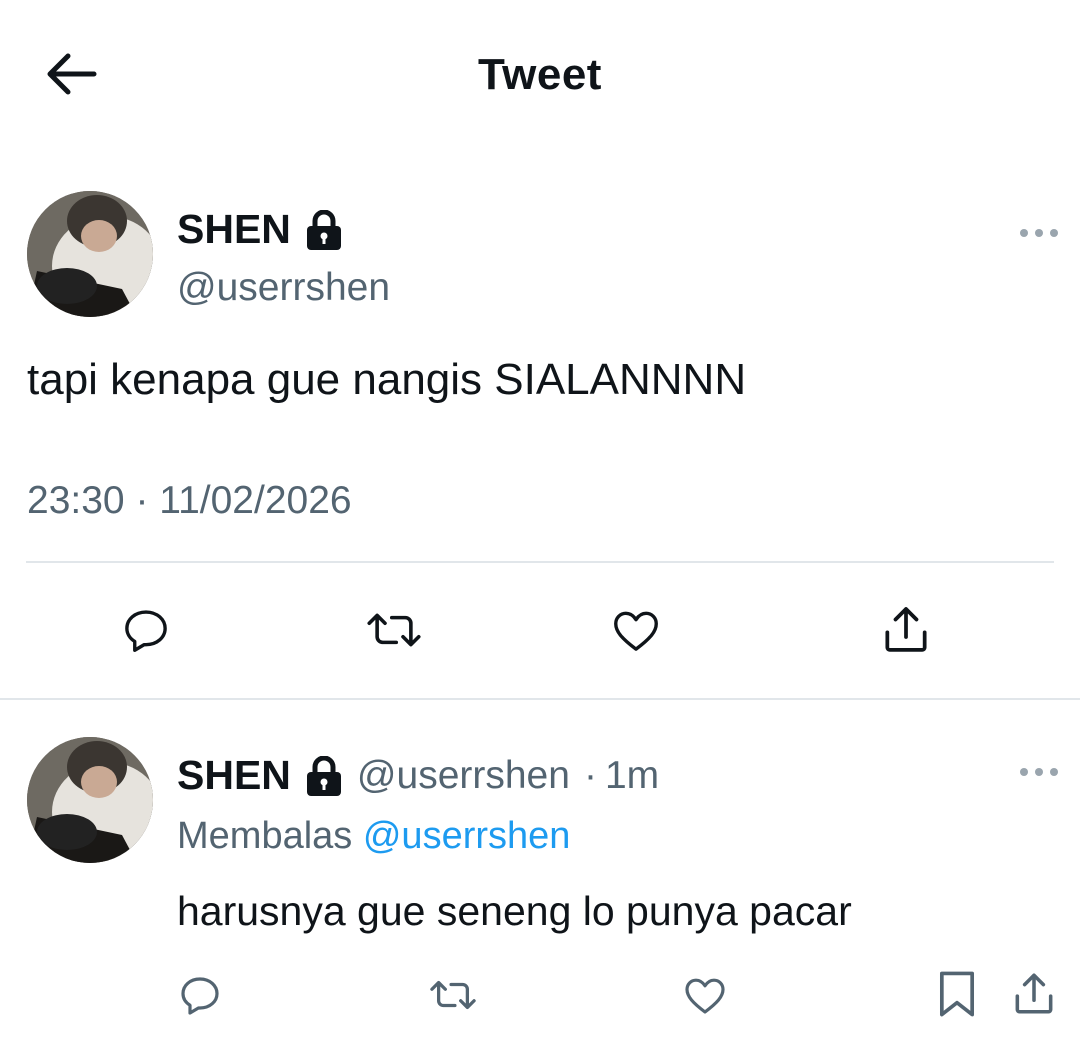 The height and width of the screenshot is (1059, 1080). I want to click on replying-label: Membalas, so click(265, 836).